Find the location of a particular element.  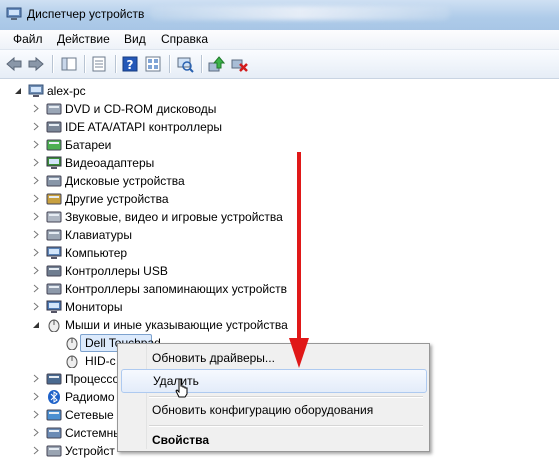

keyboard-icon is located at coordinates (54, 235).